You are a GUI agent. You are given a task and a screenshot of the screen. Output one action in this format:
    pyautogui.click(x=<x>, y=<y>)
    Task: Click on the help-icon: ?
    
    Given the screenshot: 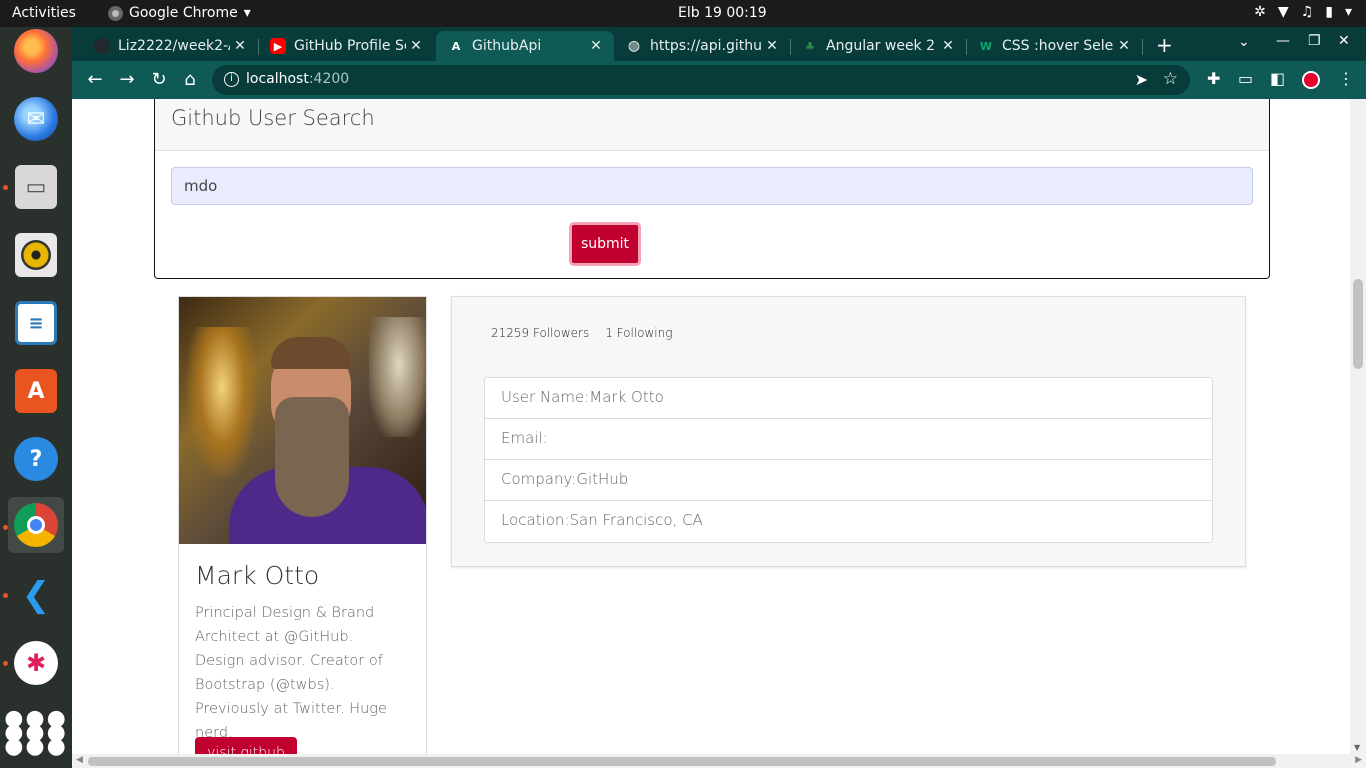 What is the action you would take?
    pyautogui.click(x=36, y=459)
    